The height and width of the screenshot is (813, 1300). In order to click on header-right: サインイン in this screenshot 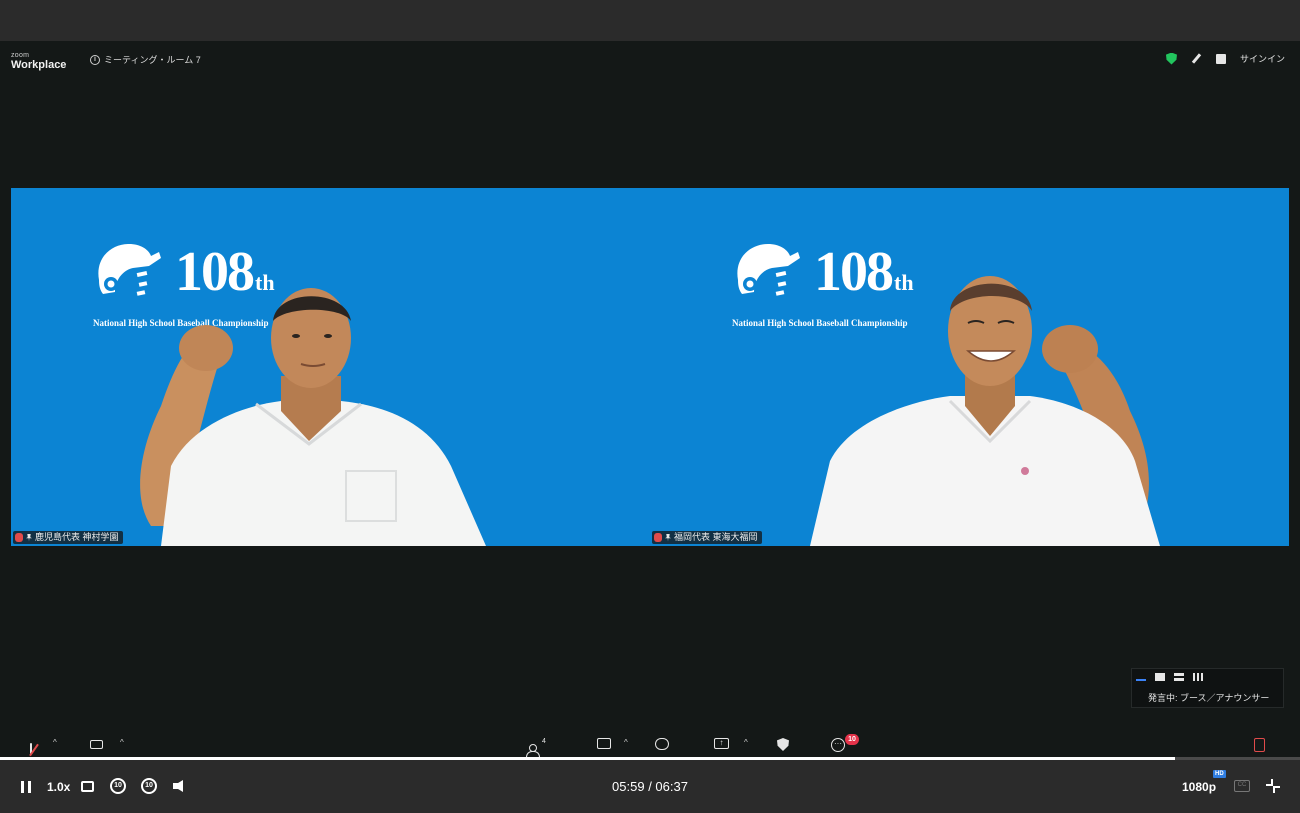, I will do `click(1225, 58)`.